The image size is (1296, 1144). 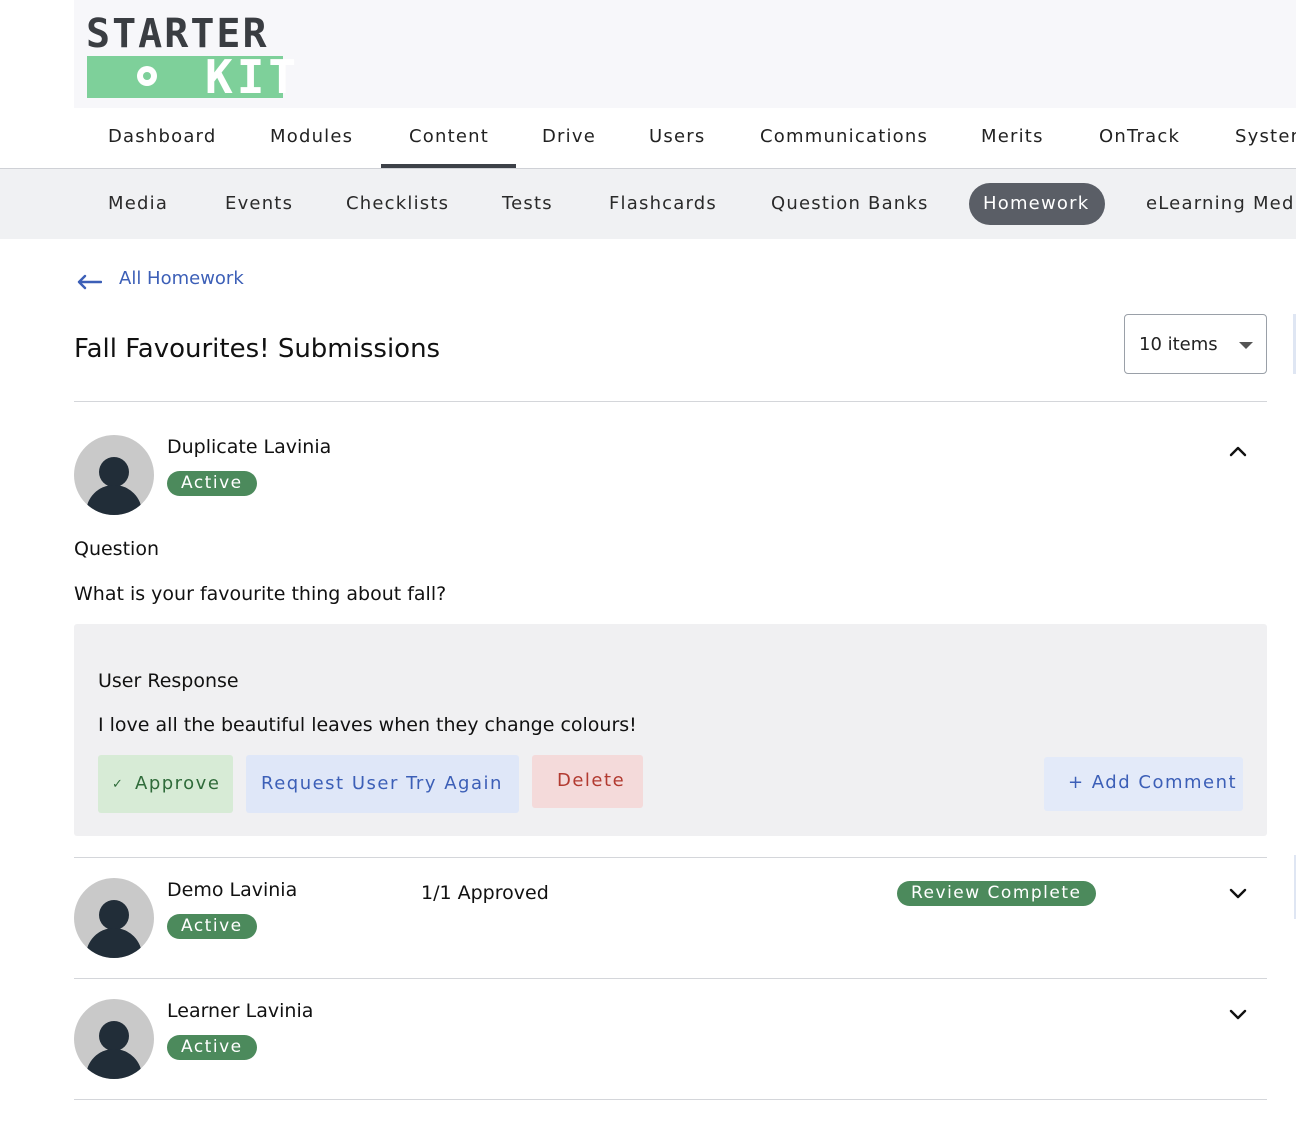 What do you see at coordinates (397, 203) in the screenshot?
I see `subnav-item-checklists: Checklists` at bounding box center [397, 203].